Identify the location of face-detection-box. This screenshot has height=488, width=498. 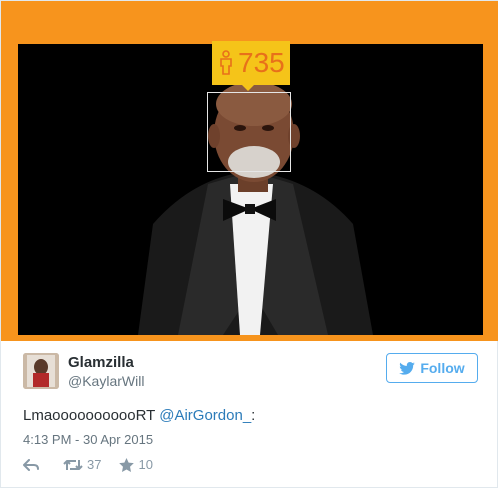
(249, 132).